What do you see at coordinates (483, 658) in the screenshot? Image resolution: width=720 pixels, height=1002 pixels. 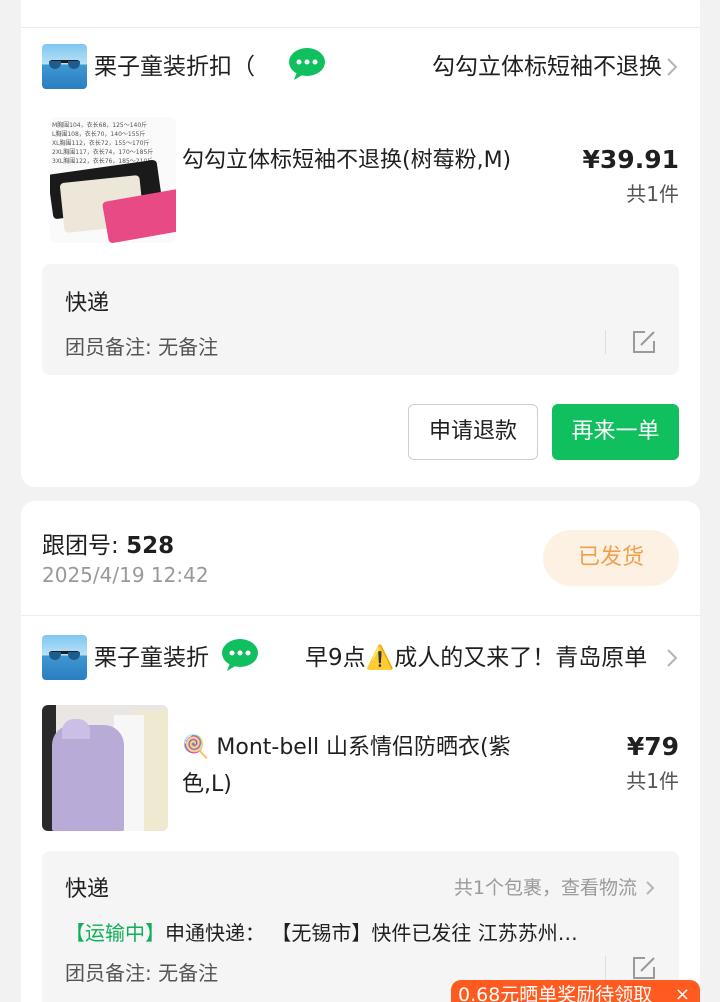 I see `shop-link: 早9点⚠️成人的又来了！青岛原单` at bounding box center [483, 658].